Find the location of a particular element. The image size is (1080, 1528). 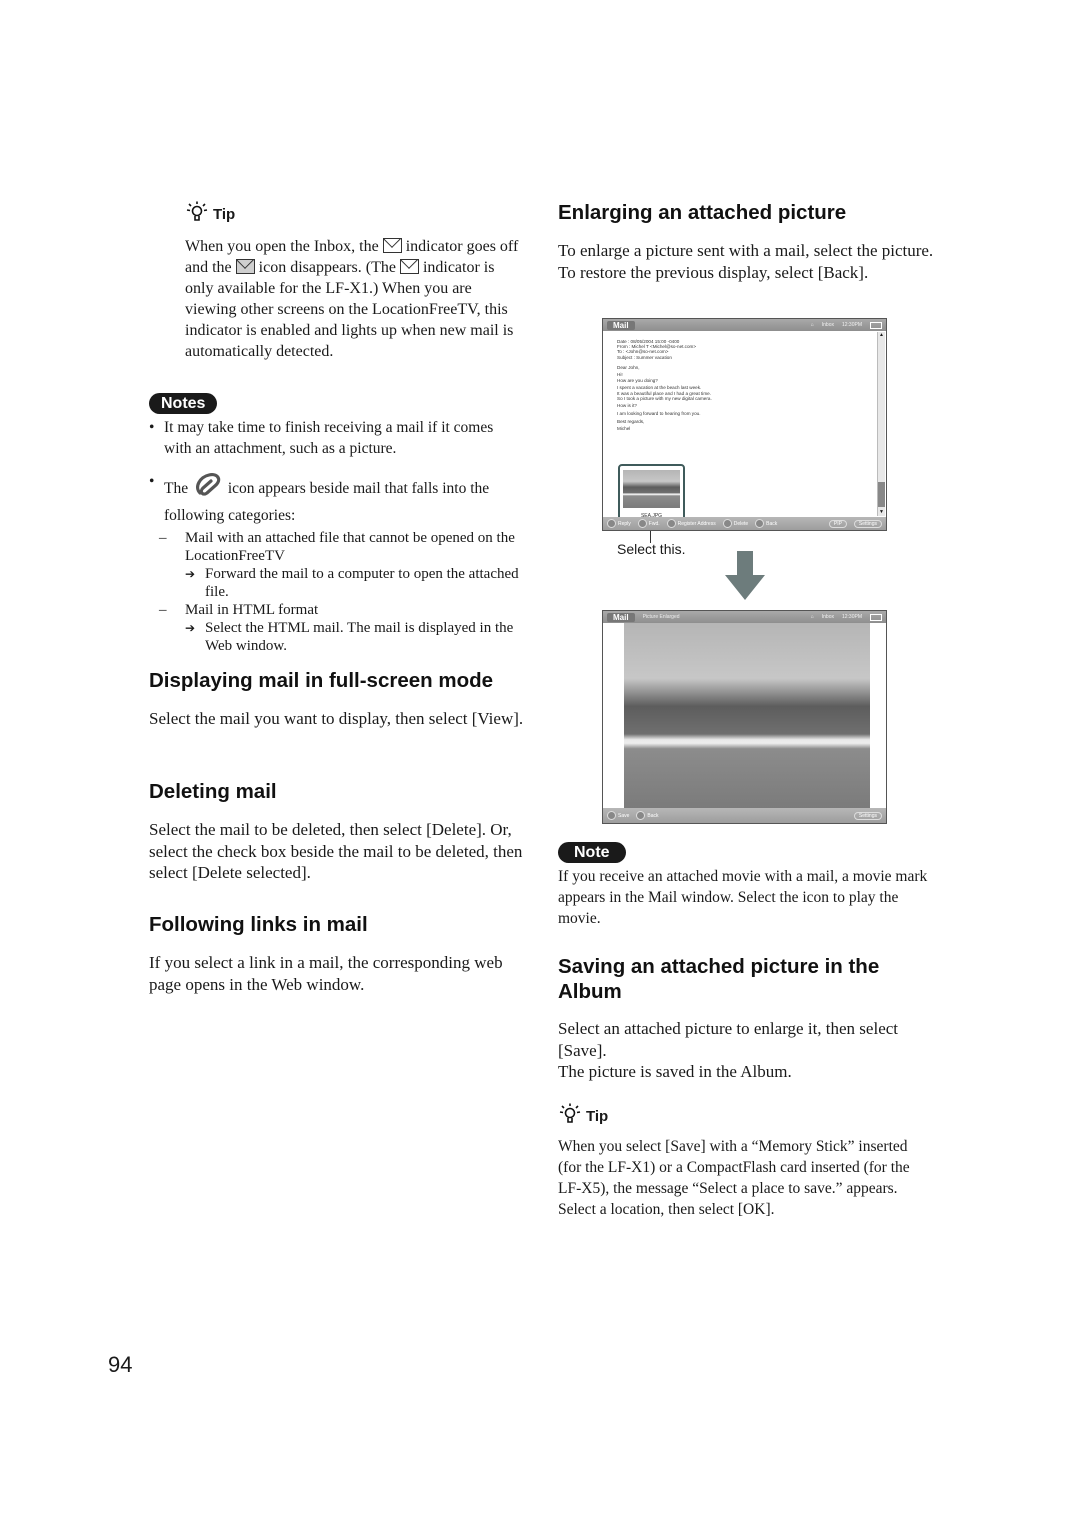

notes-badge: Notes is located at coordinates (183, 403).